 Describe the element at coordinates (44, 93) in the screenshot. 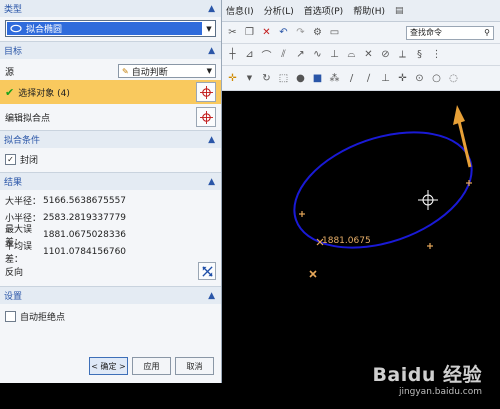

I see `select-object-label: 选择对象 (4)` at that location.